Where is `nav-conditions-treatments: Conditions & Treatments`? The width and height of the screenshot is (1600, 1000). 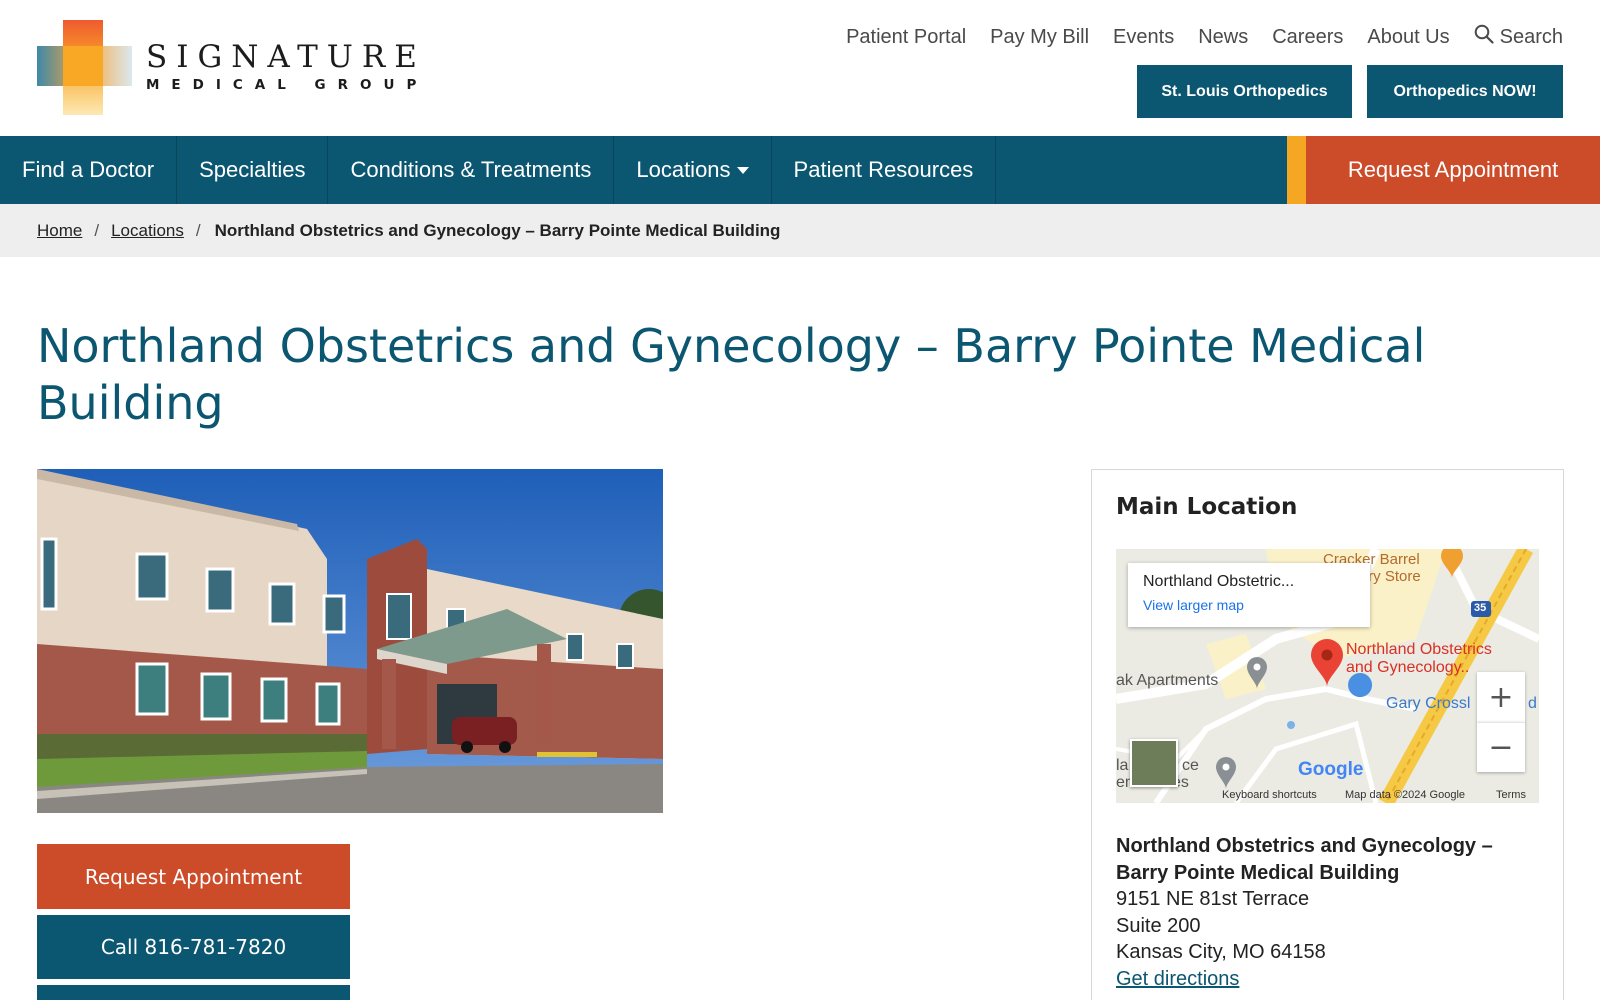
nav-conditions-treatments: Conditions & Treatments is located at coordinates (471, 170).